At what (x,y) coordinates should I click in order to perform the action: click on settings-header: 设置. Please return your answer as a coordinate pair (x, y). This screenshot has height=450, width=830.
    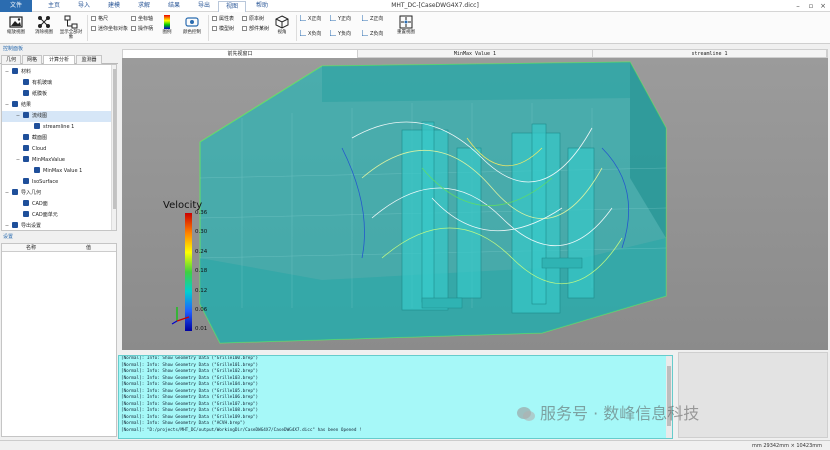
    Looking at the image, I should click on (8, 237).